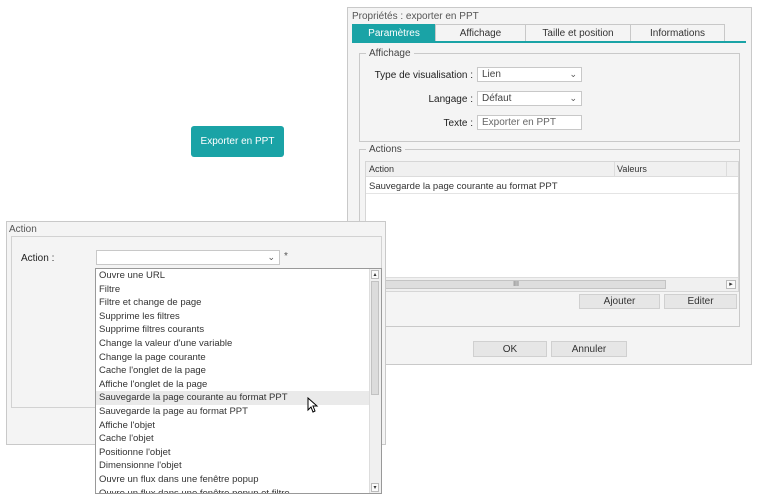 The width and height of the screenshot is (758, 502). I want to click on list-item: Supprime filtres courants, so click(233, 330).